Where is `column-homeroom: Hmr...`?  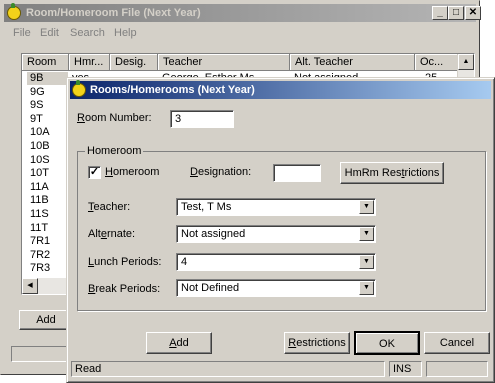
column-homeroom: Hmr... is located at coordinates (89, 62).